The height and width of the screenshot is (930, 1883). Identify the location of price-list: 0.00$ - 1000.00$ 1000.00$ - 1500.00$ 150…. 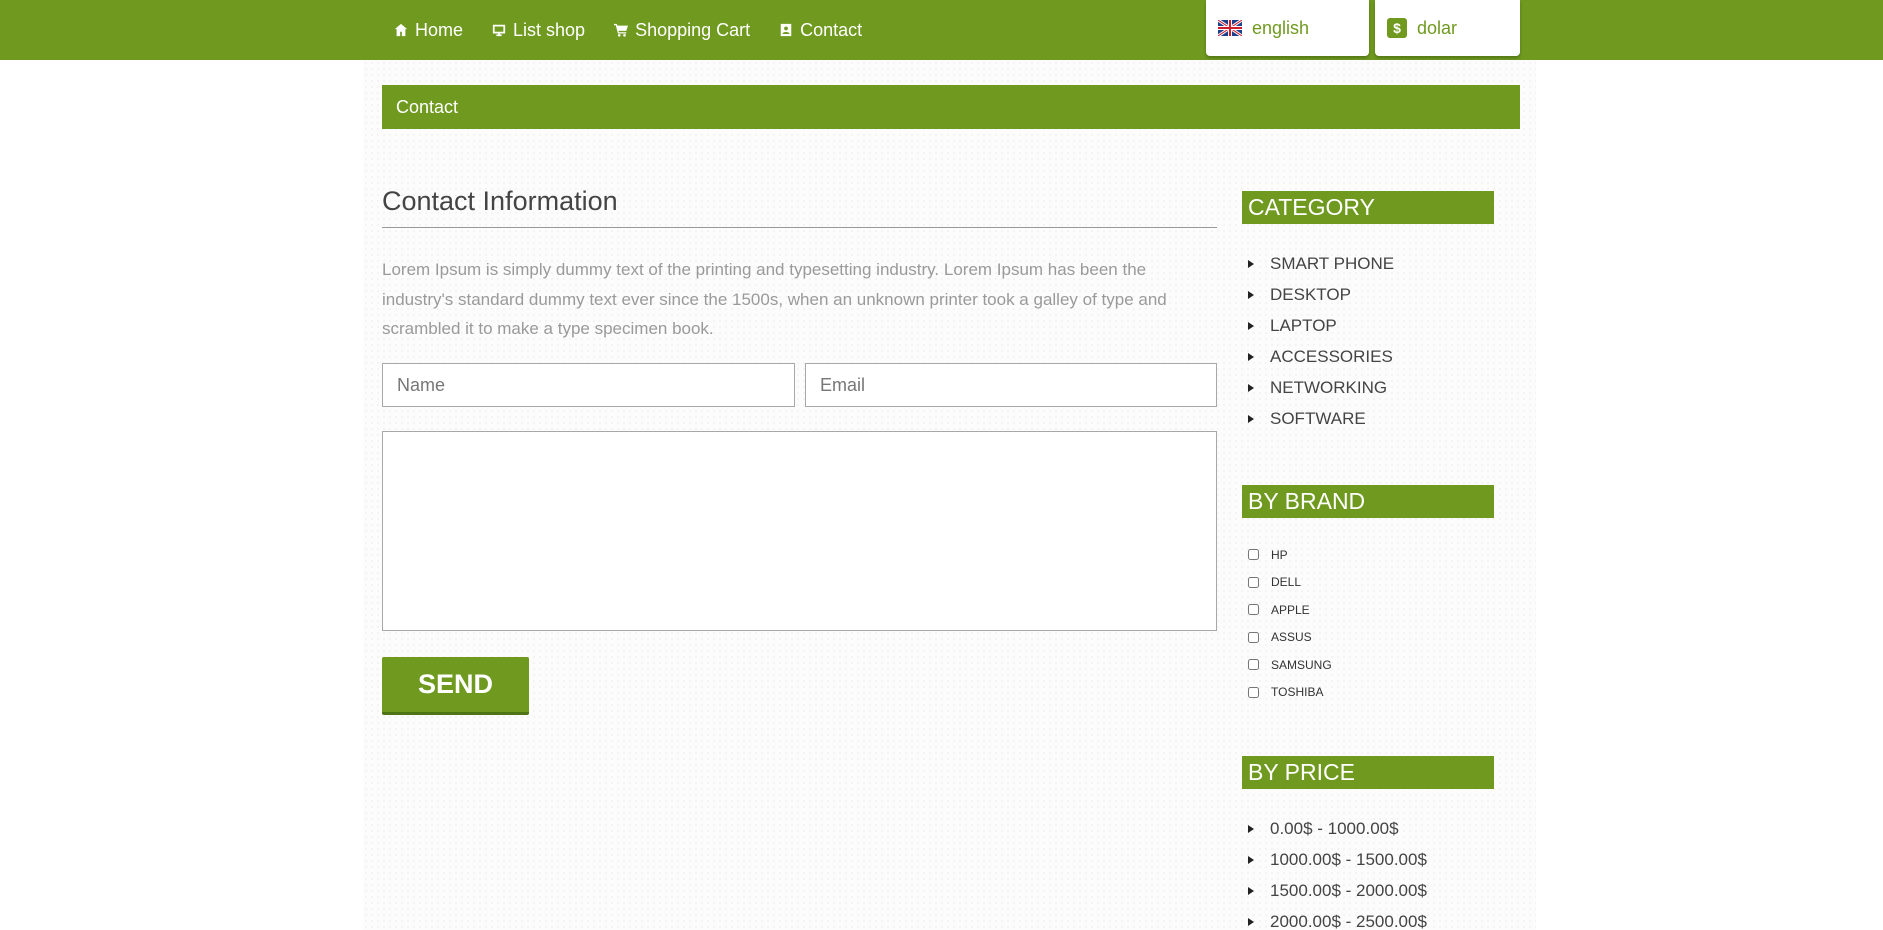
(1337, 871).